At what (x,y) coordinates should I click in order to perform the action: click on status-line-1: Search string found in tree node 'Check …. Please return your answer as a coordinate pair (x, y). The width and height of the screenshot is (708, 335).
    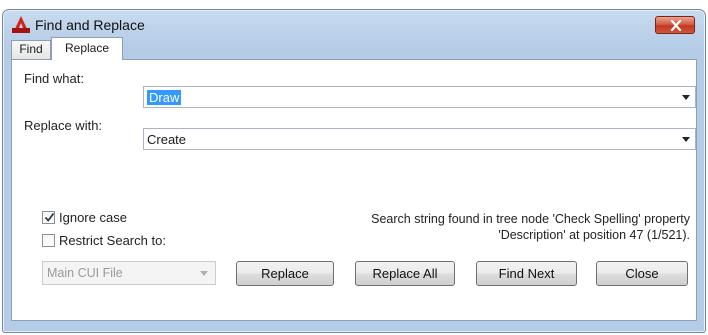
    Looking at the image, I should click on (530, 219).